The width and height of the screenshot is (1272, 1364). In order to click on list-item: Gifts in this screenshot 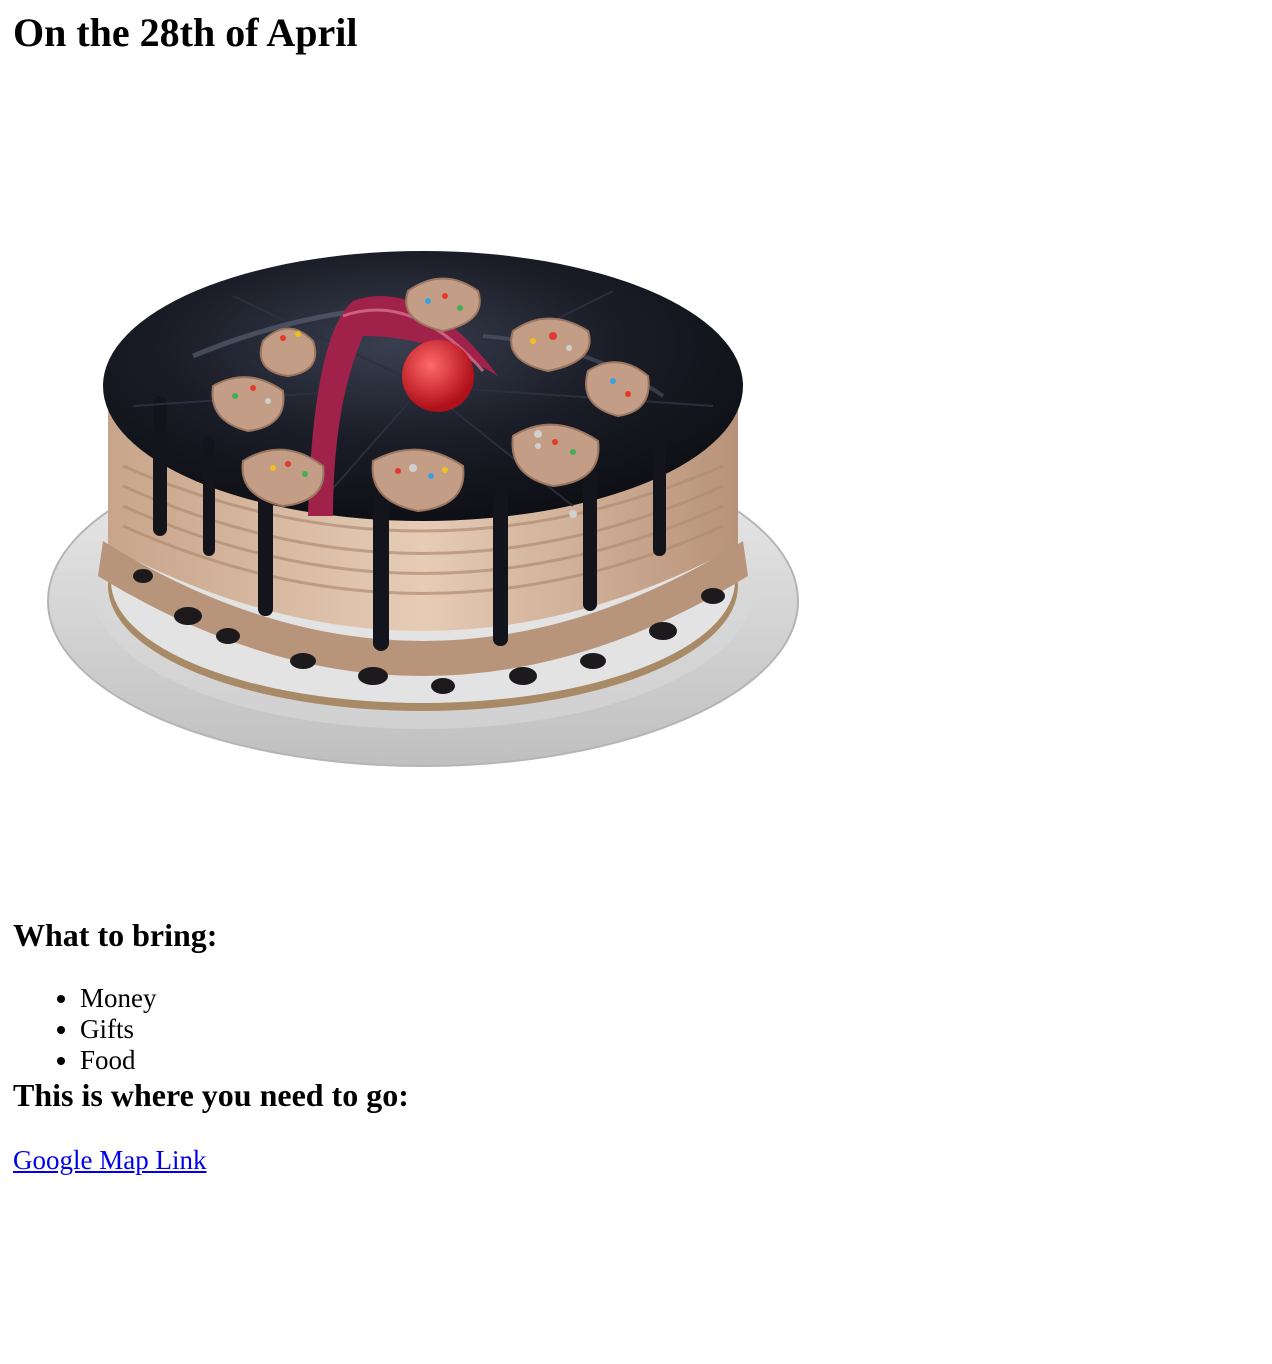, I will do `click(669, 1029)`.